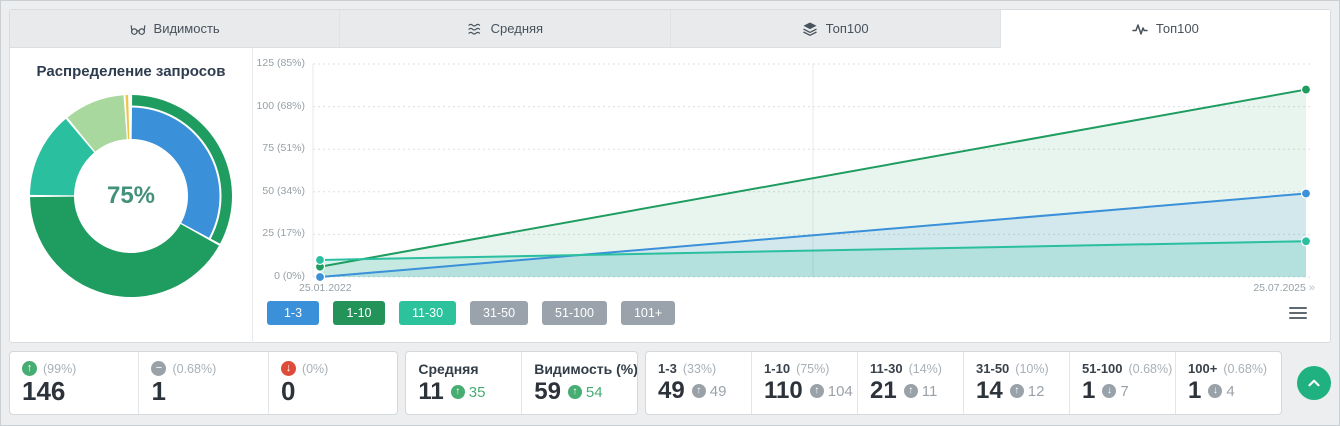  What do you see at coordinates (847, 28) in the screenshot?
I see `tab-label: Топ100` at bounding box center [847, 28].